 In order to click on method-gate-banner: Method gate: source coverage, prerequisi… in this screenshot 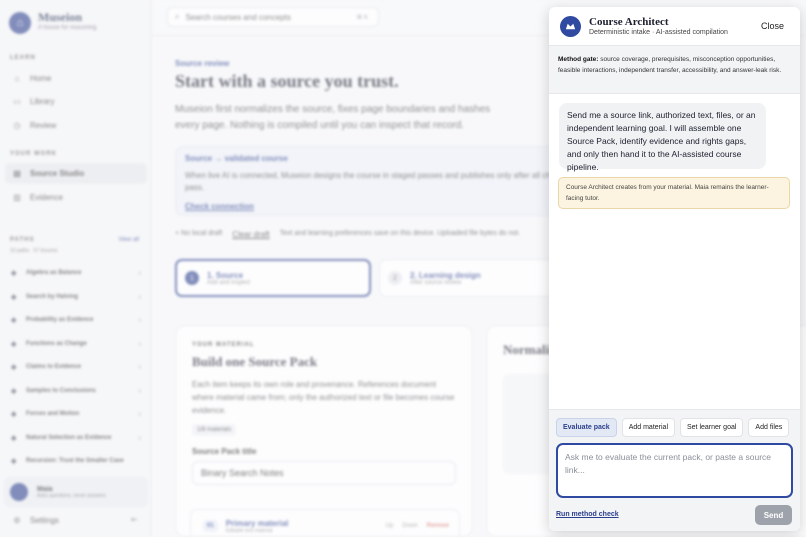, I will do `click(674, 69)`.